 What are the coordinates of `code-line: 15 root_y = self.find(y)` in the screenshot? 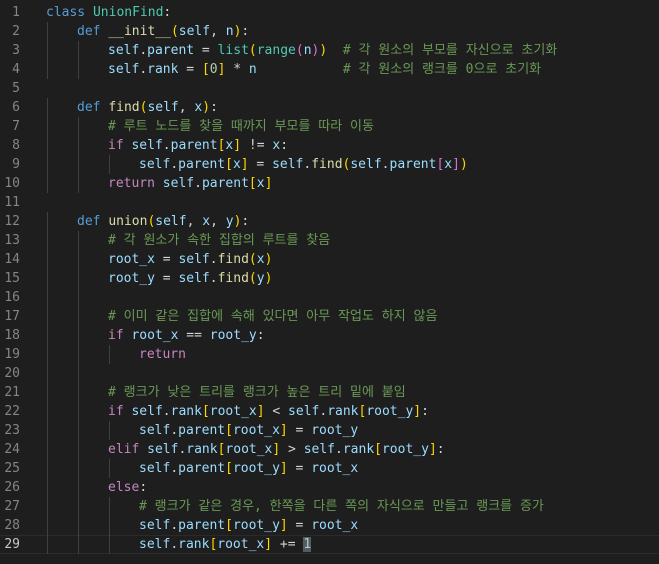 It's located at (329, 278).